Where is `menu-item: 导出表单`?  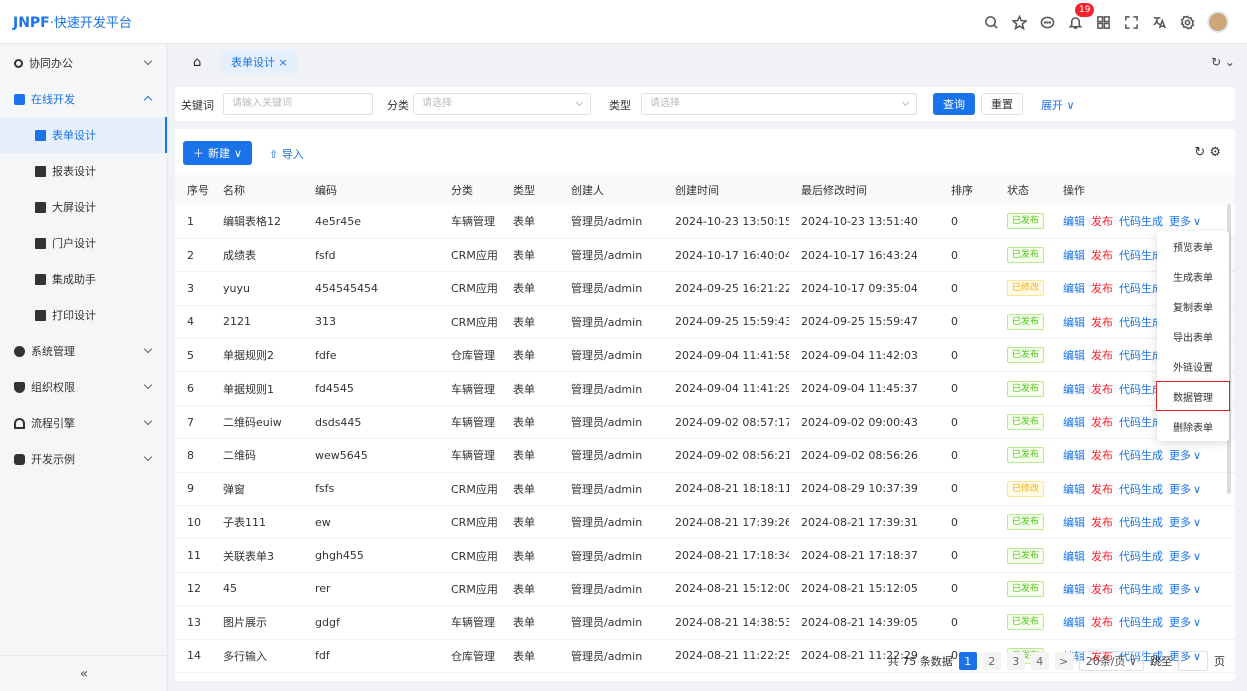 menu-item: 导出表单 is located at coordinates (1193, 336).